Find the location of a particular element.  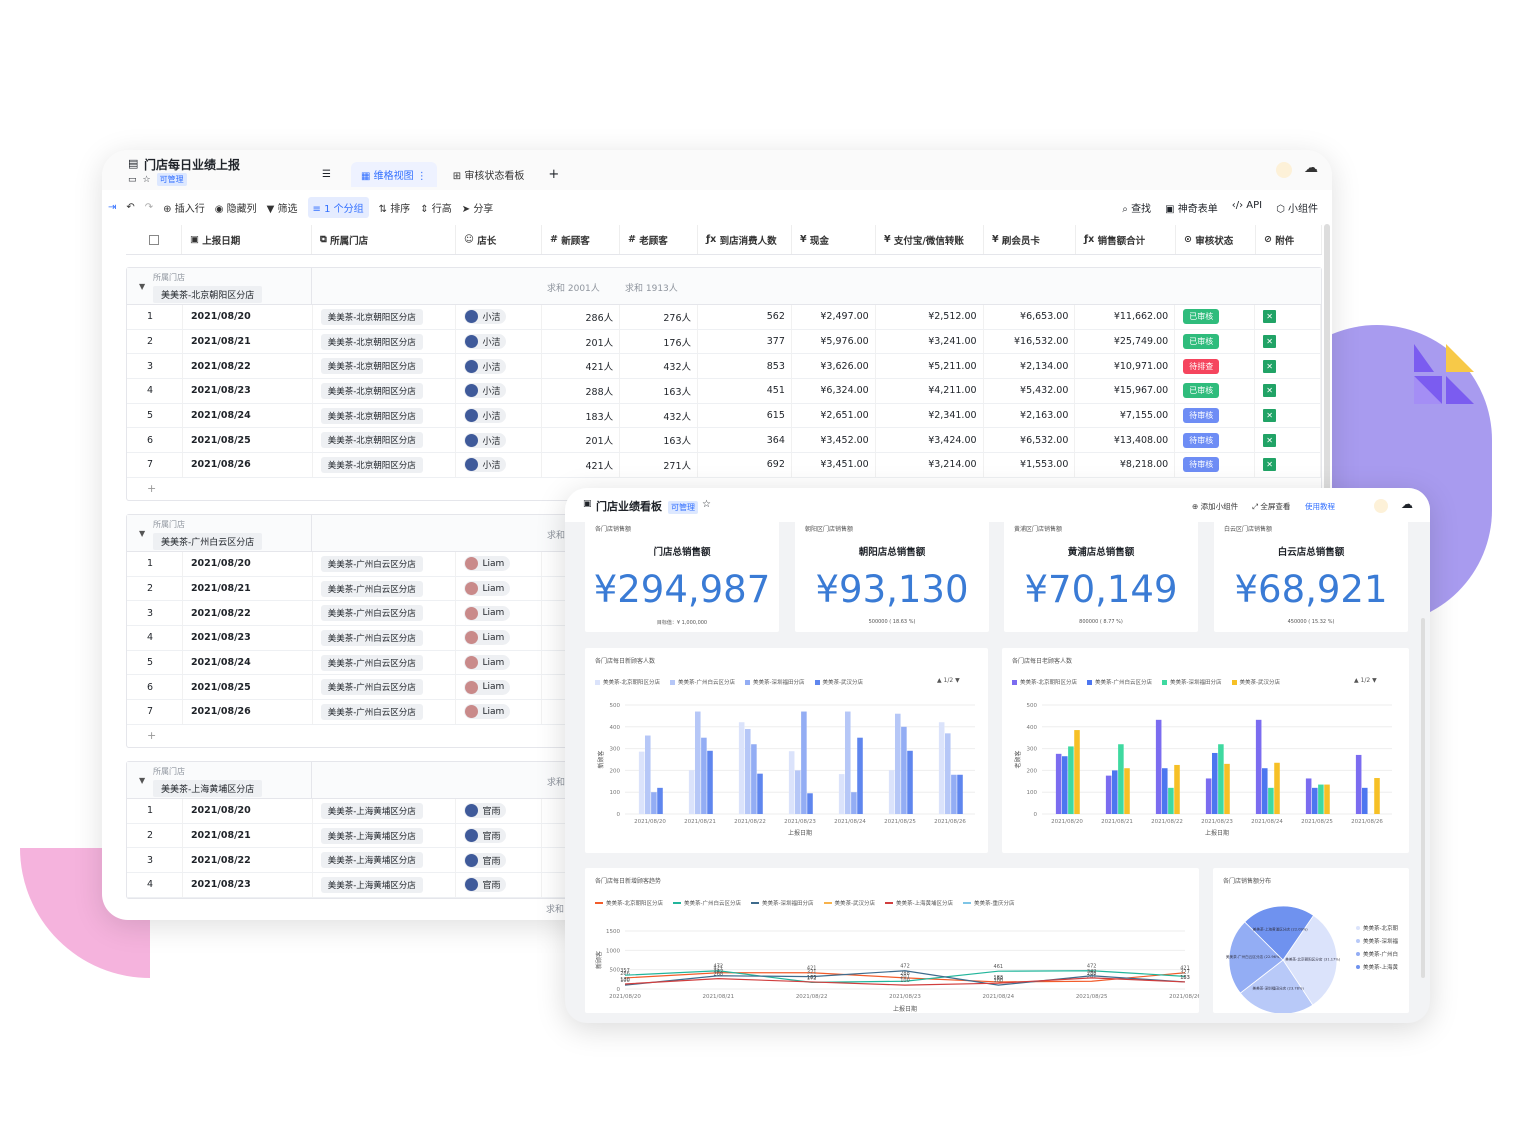

column-header-manager: ☺ 店长 is located at coordinates (499, 239).